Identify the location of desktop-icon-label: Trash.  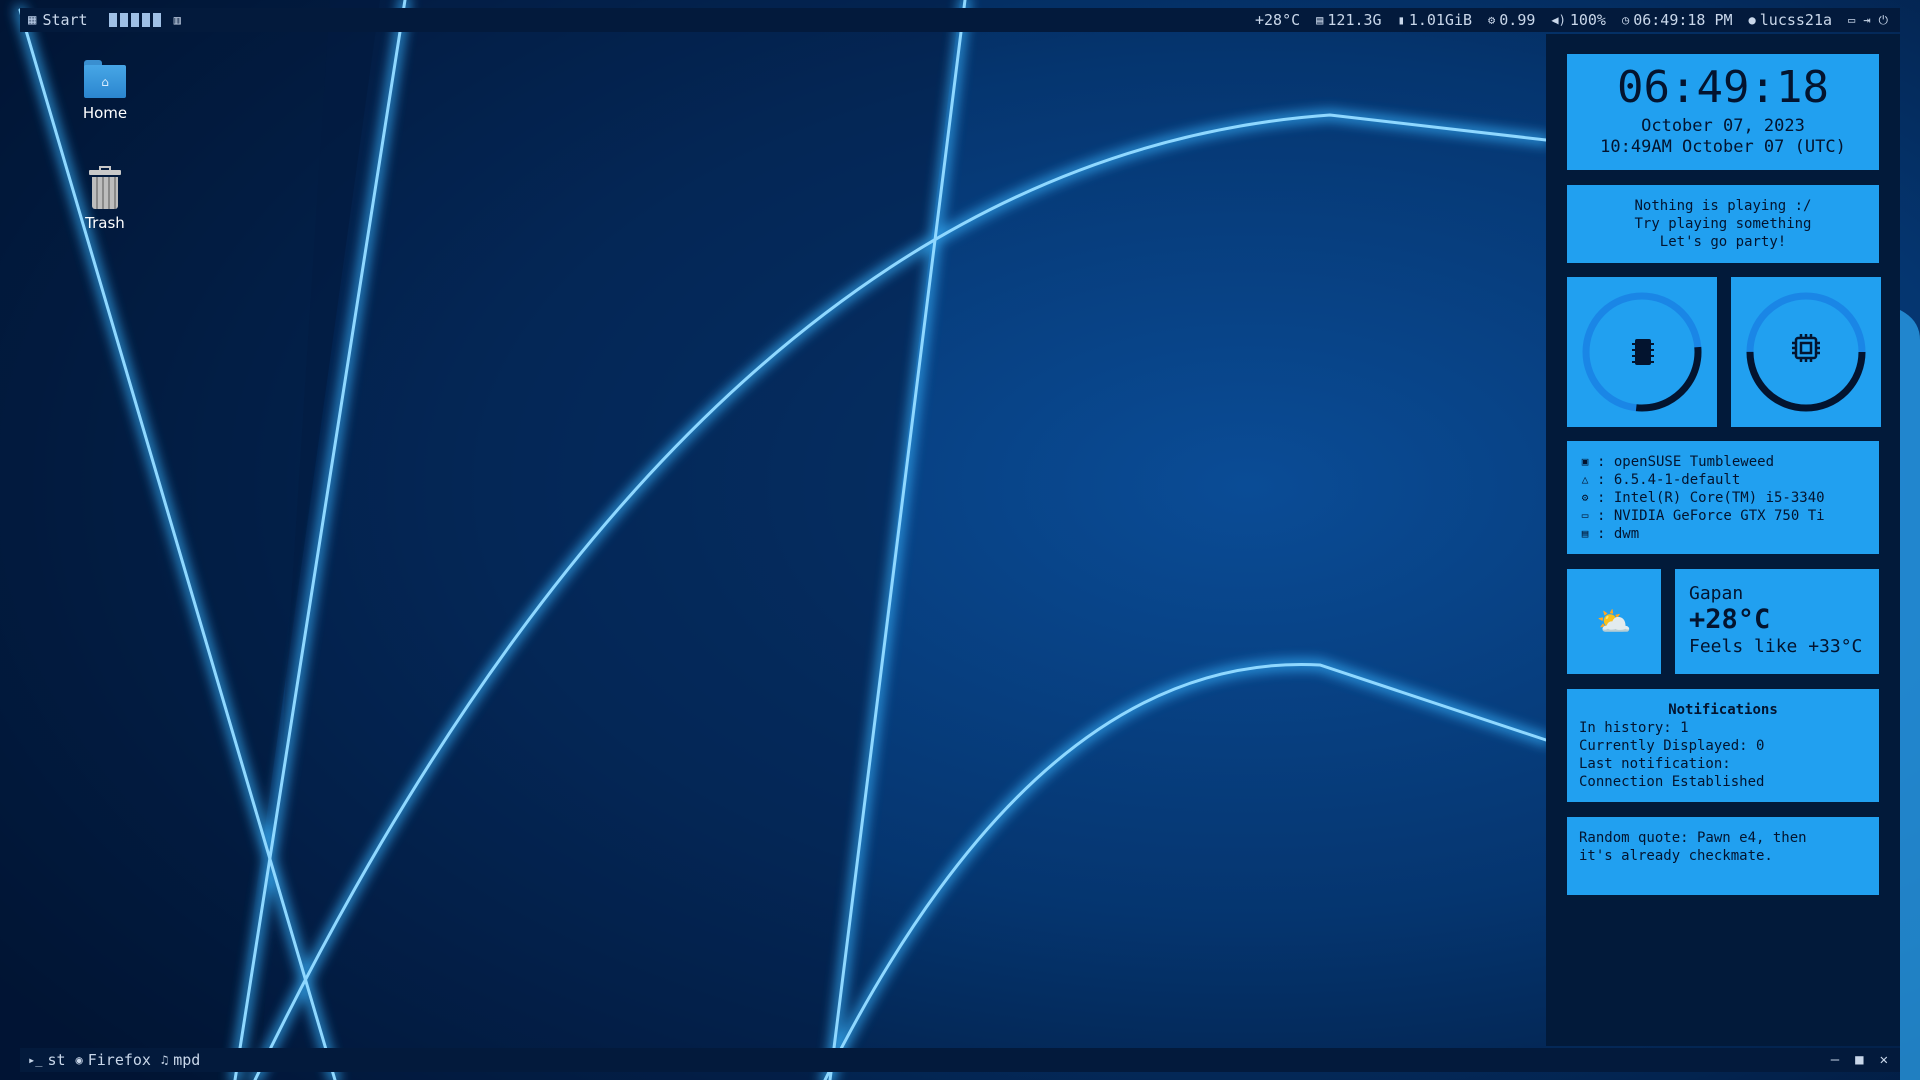
(105, 223).